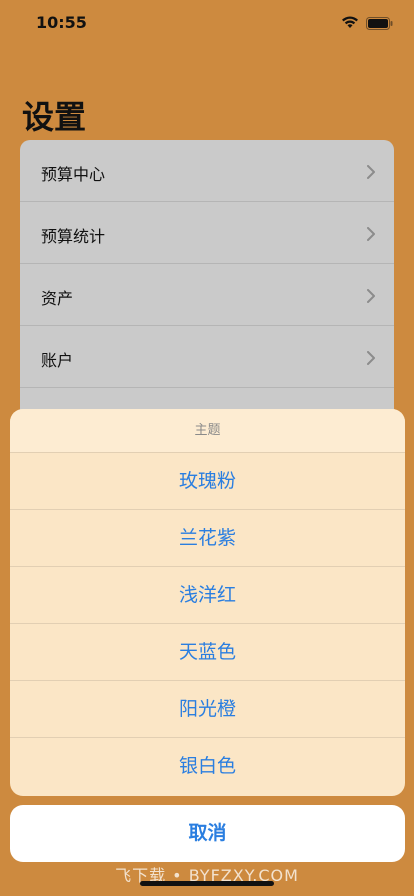  Describe the element at coordinates (207, 766) in the screenshot. I see `theme-option-silver-white: 银白色` at that location.